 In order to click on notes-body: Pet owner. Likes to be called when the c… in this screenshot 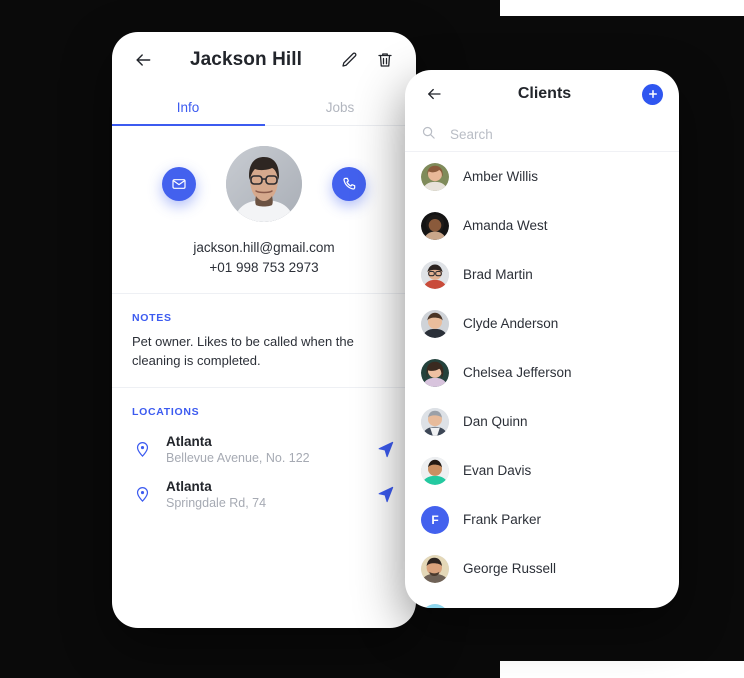, I will do `click(243, 351)`.